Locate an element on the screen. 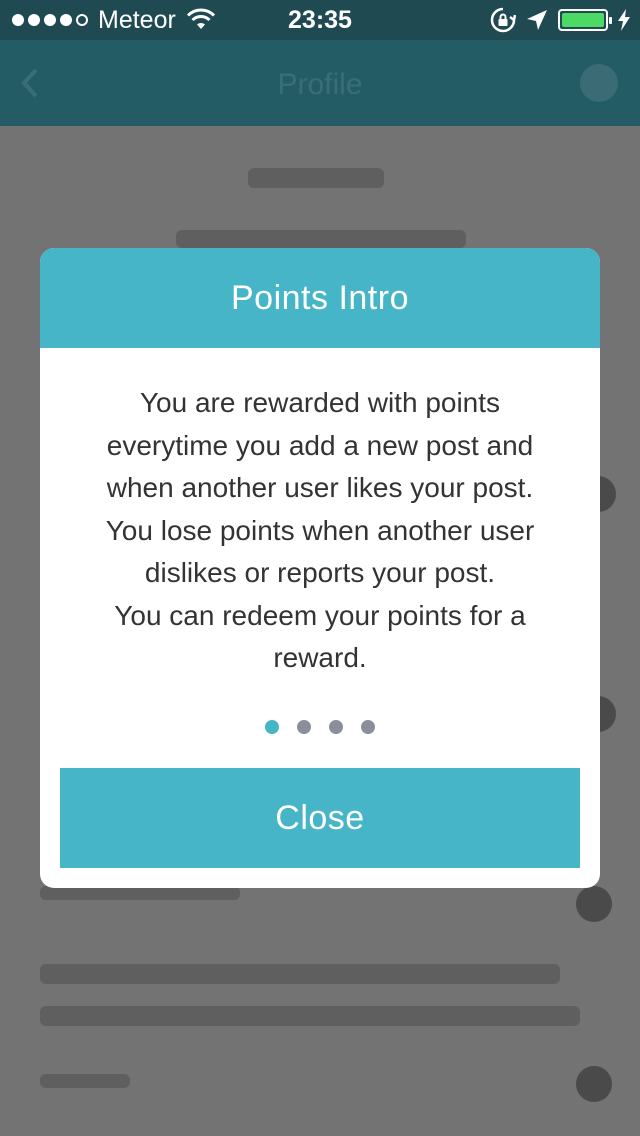 This screenshot has height=1136, width=640. page-indicator is located at coordinates (320, 727).